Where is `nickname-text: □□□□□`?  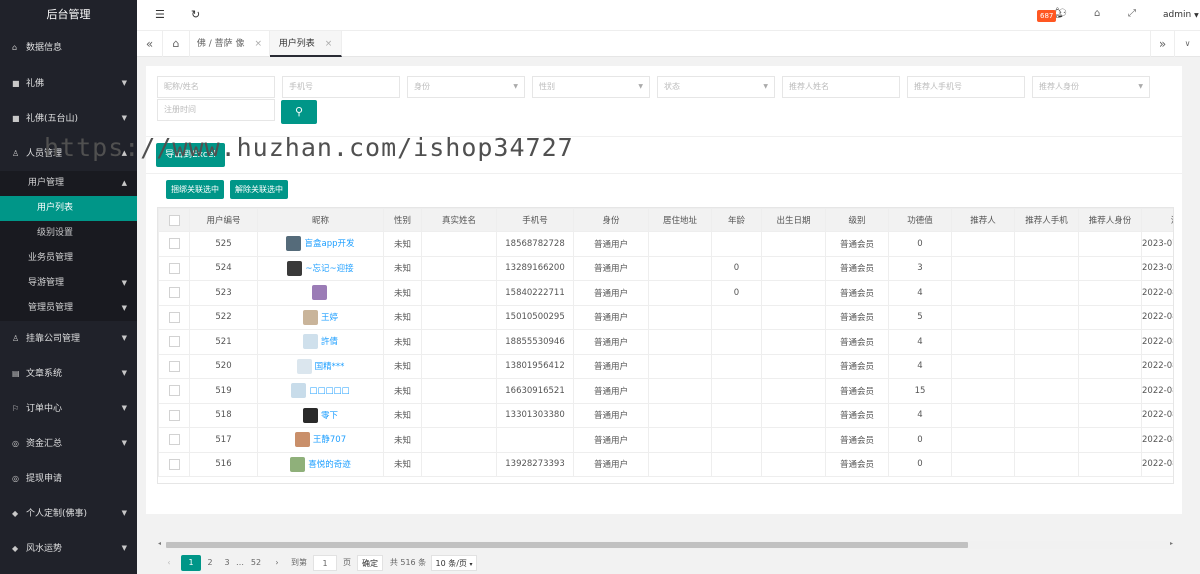
nickname-text: □□□□□ is located at coordinates (329, 391).